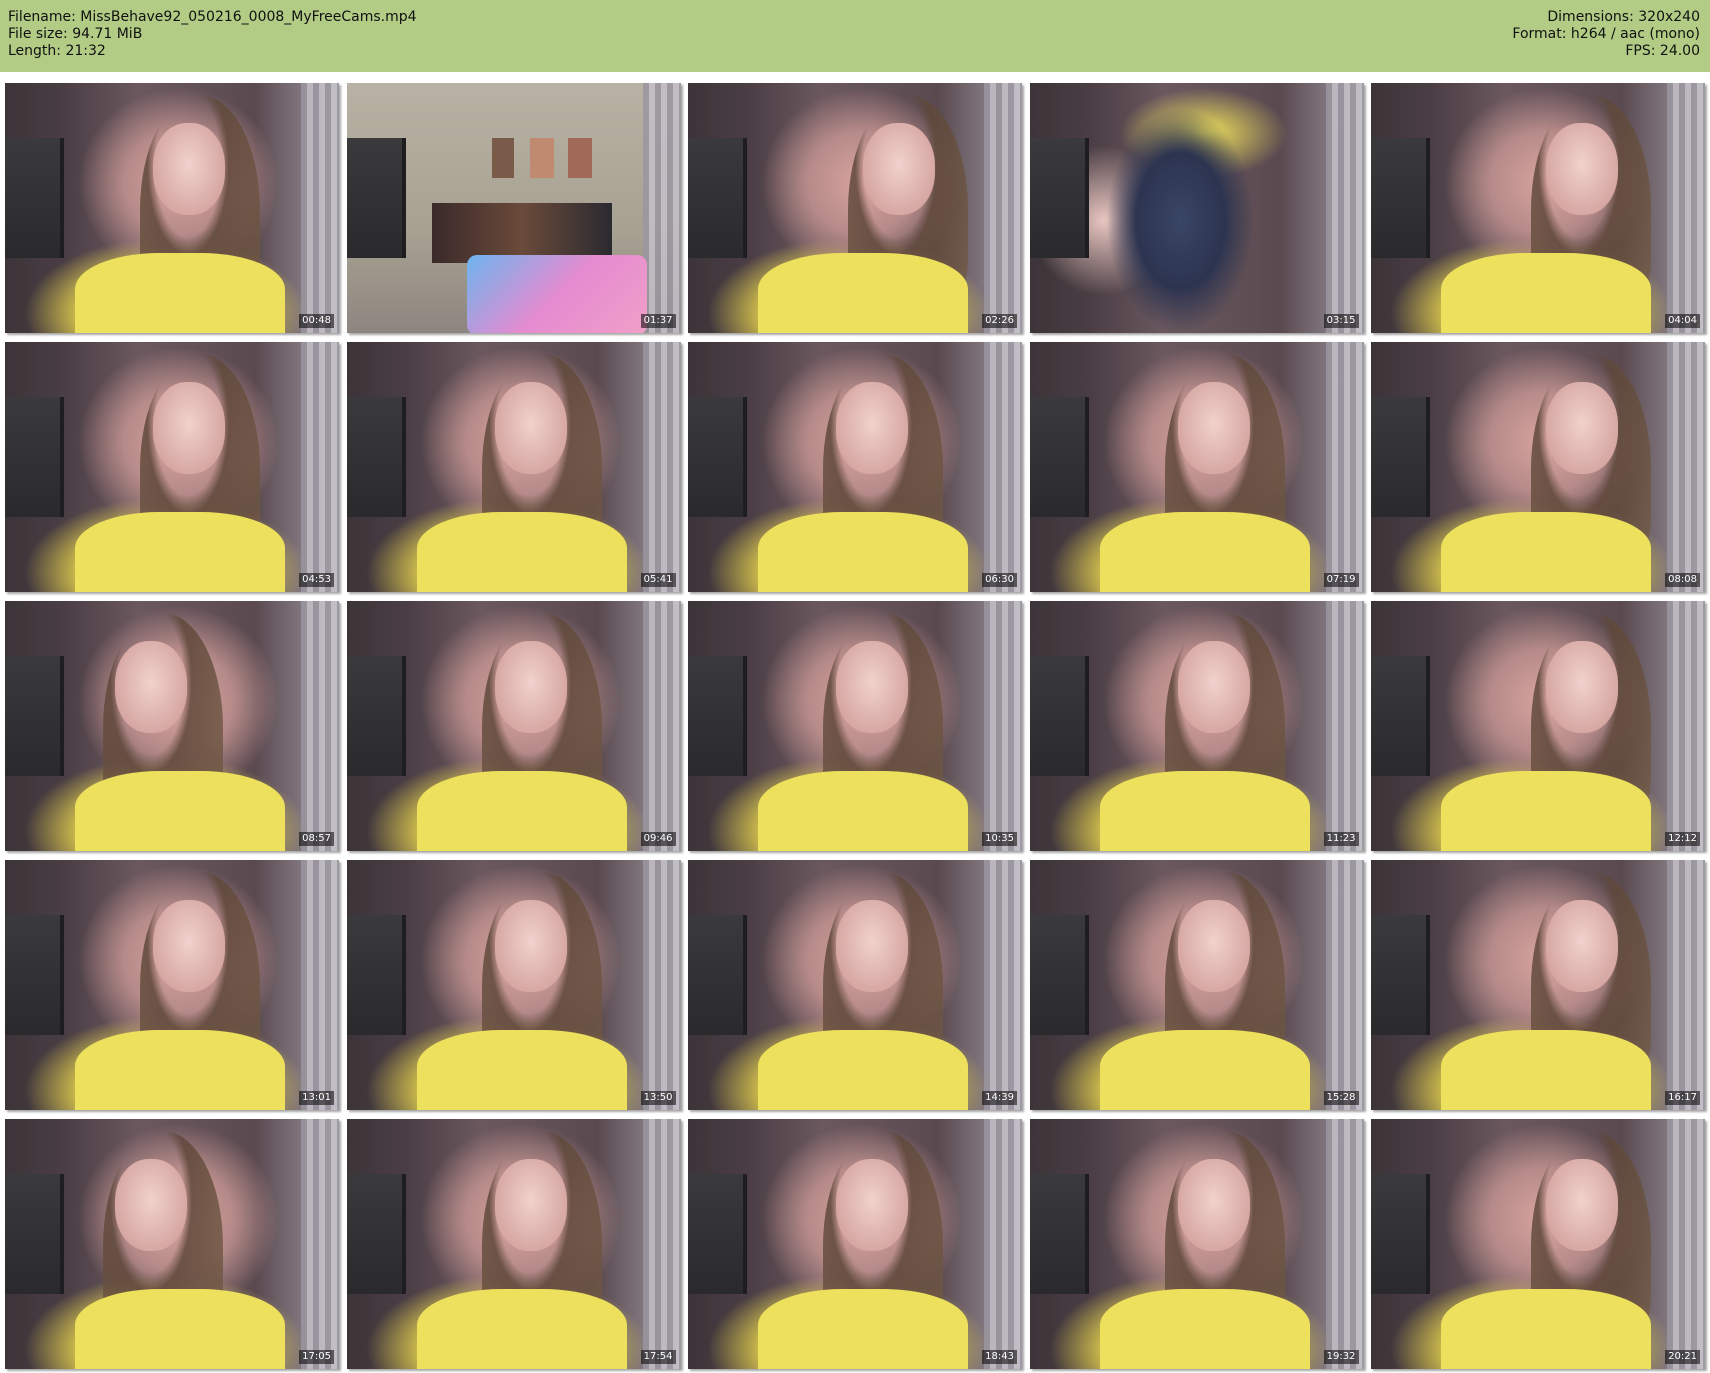 The image size is (1710, 1373). Describe the element at coordinates (999, 1357) in the screenshot. I see `thumbnail-timestamp: 18:43` at that location.